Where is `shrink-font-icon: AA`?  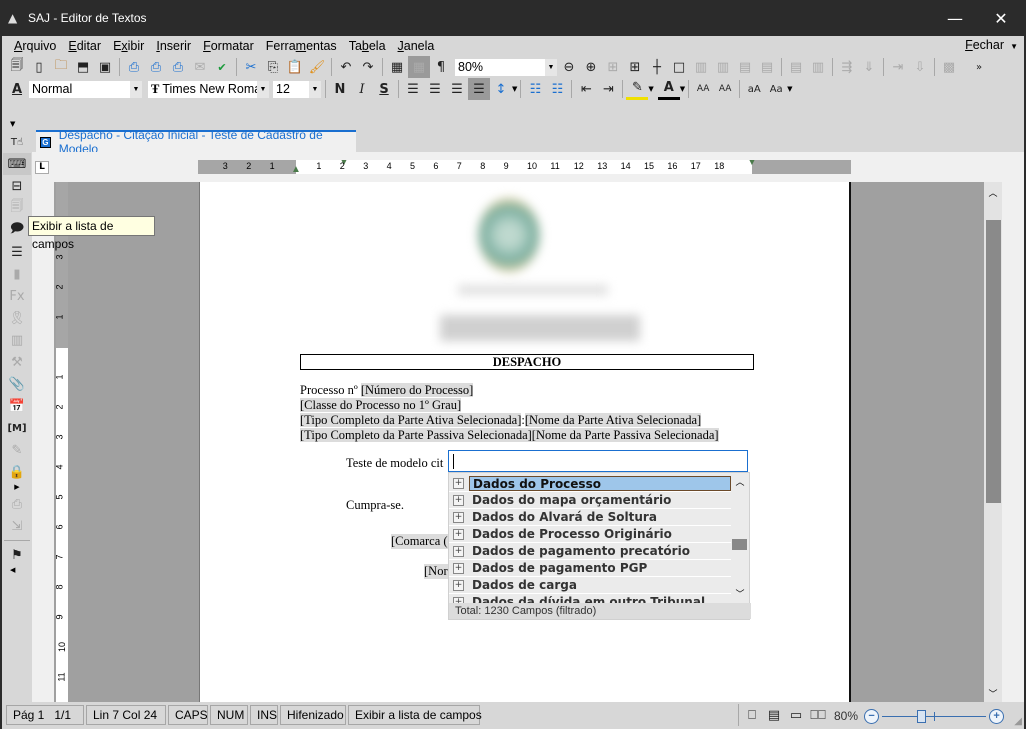
shrink-font-icon: AA is located at coordinates (725, 89).